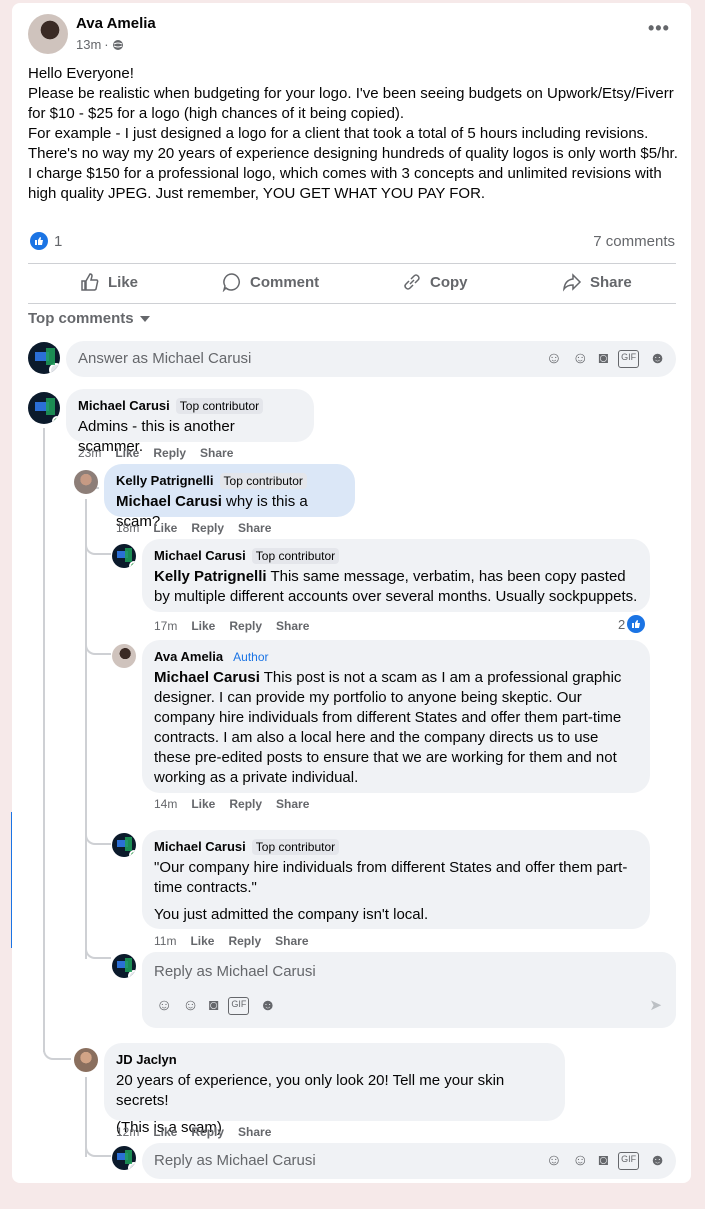 The height and width of the screenshot is (1209, 705). I want to click on comment-time: 12m, so click(127, 1132).